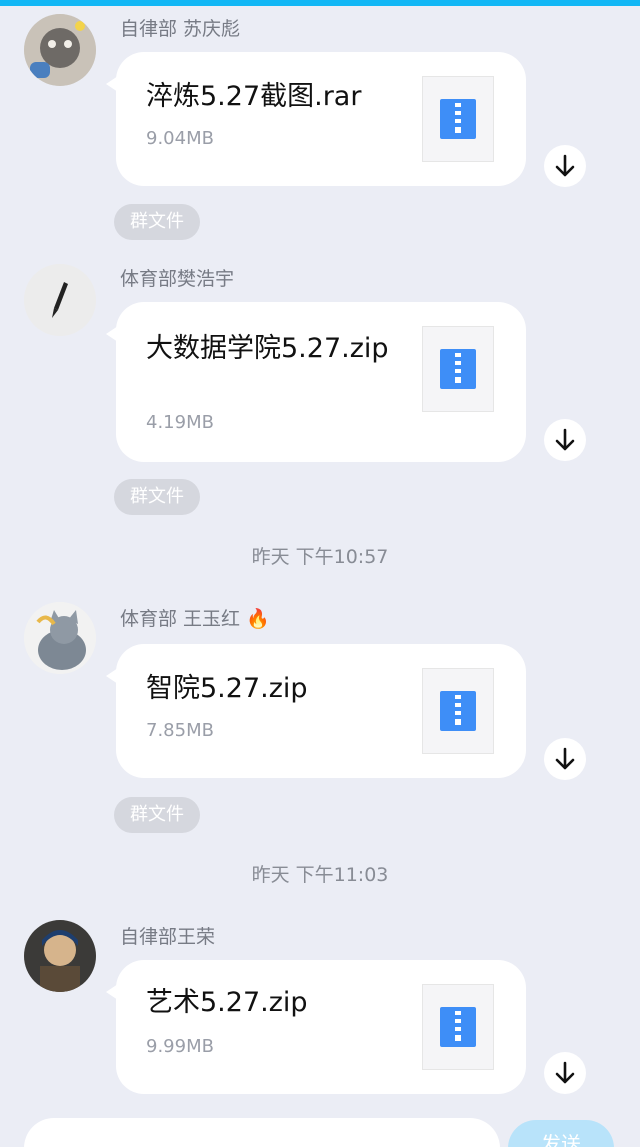 This screenshot has width=640, height=1147. Describe the element at coordinates (316, 382) in the screenshot. I see `file-message-bubble: 大数据学院5.27.zip 4.19MB` at that location.